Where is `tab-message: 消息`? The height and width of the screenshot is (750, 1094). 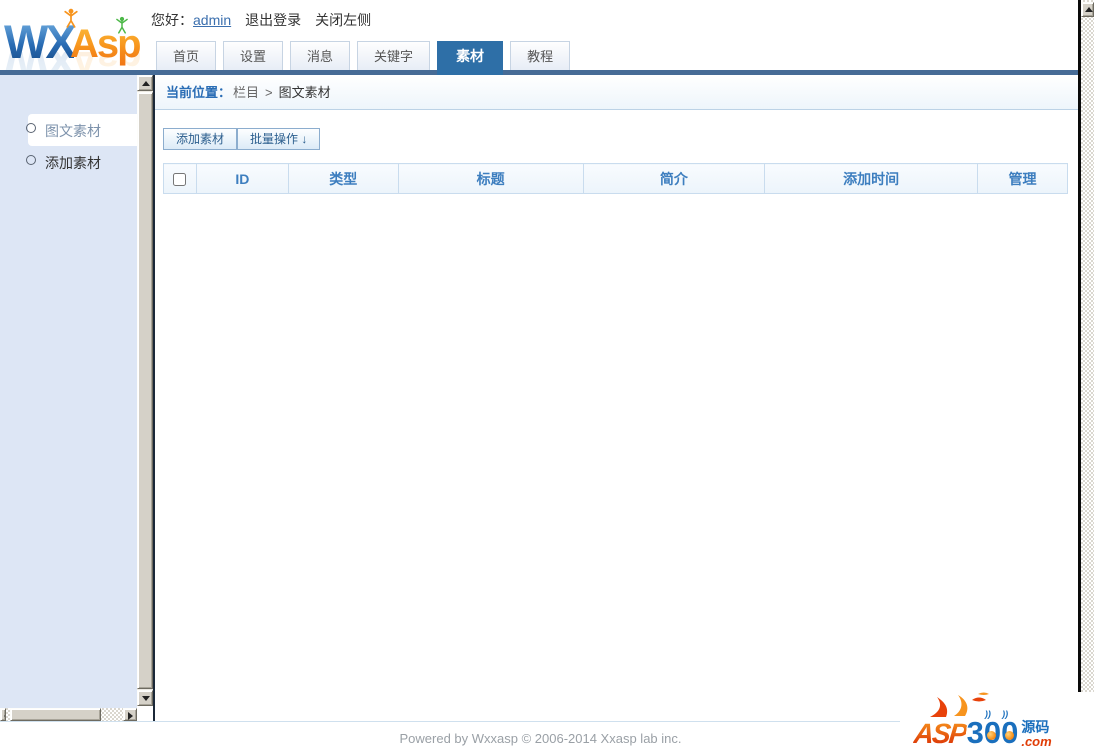 tab-message: 消息 is located at coordinates (320, 55).